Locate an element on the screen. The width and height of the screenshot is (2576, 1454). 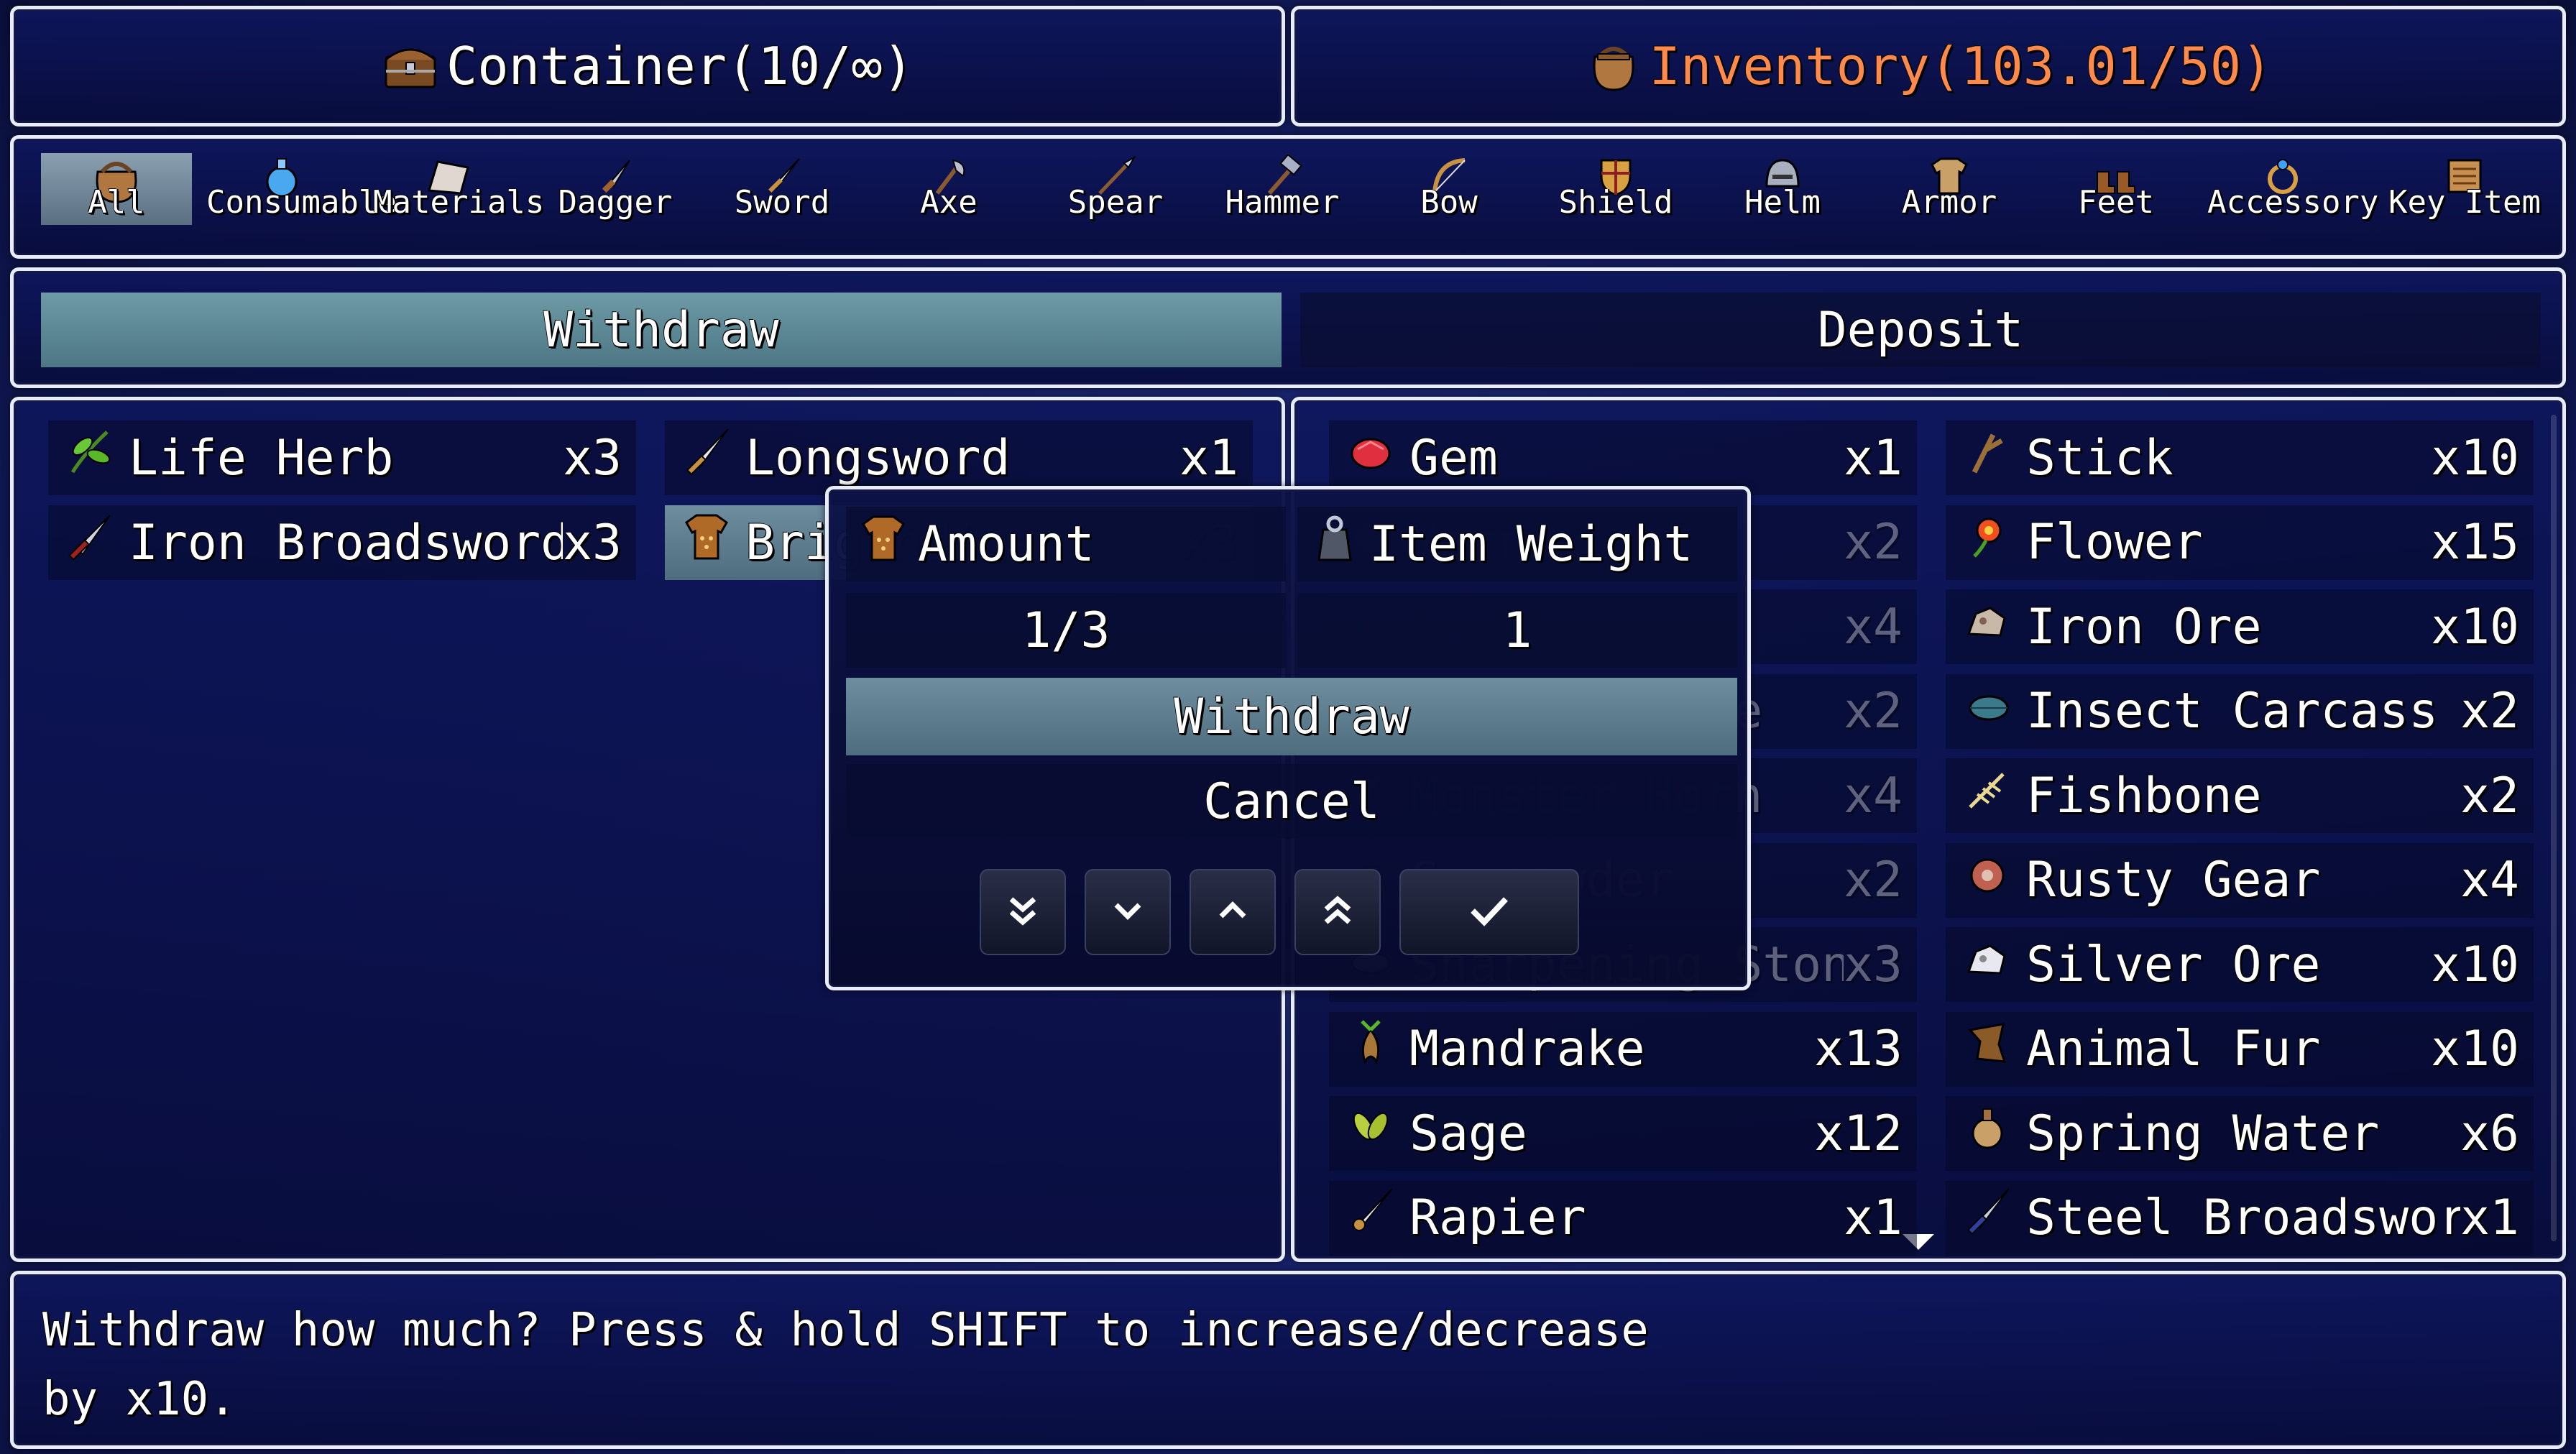
weight-header: Item Weight is located at coordinates (1517, 544).